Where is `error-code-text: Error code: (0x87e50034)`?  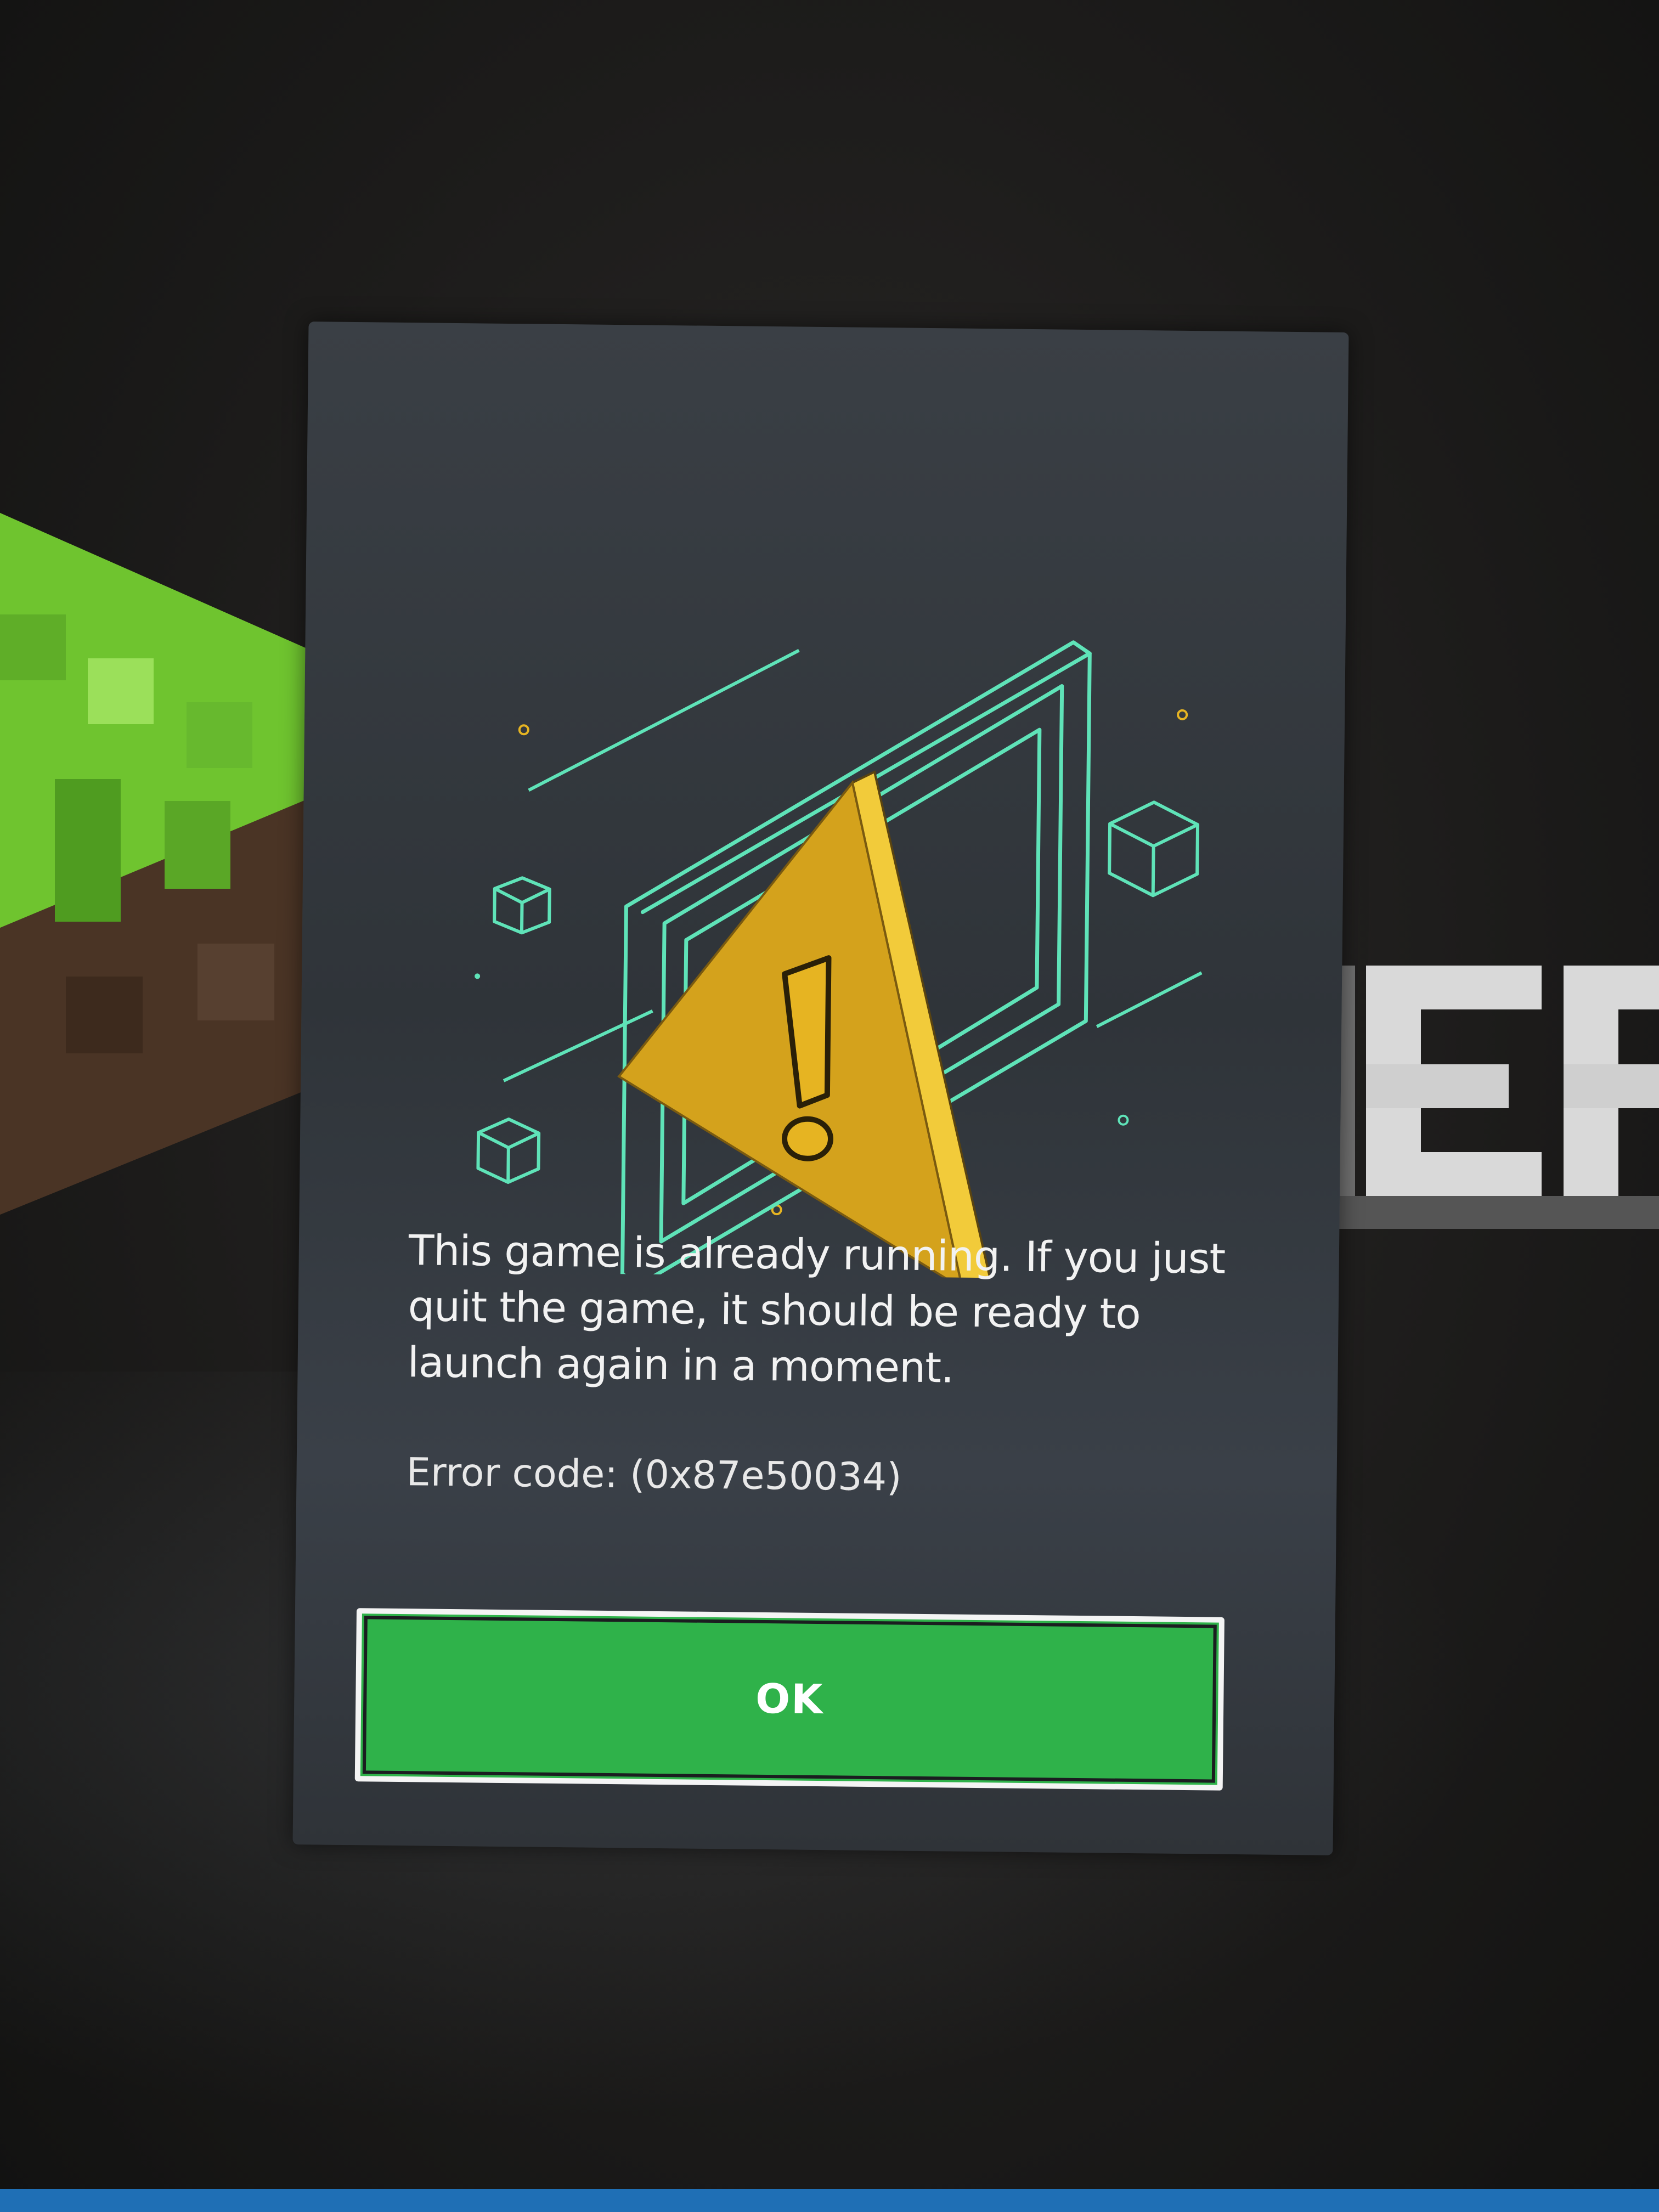 error-code-text: Error code: (0x87e50034) is located at coordinates (654, 1475).